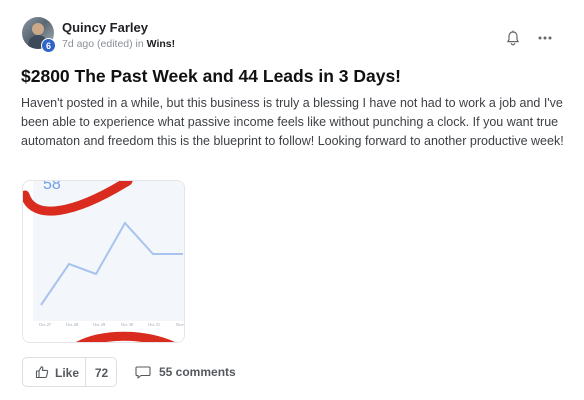 This screenshot has width=584, height=400. Describe the element at coordinates (42, 372) in the screenshot. I see `thumbs-up-icon` at that location.